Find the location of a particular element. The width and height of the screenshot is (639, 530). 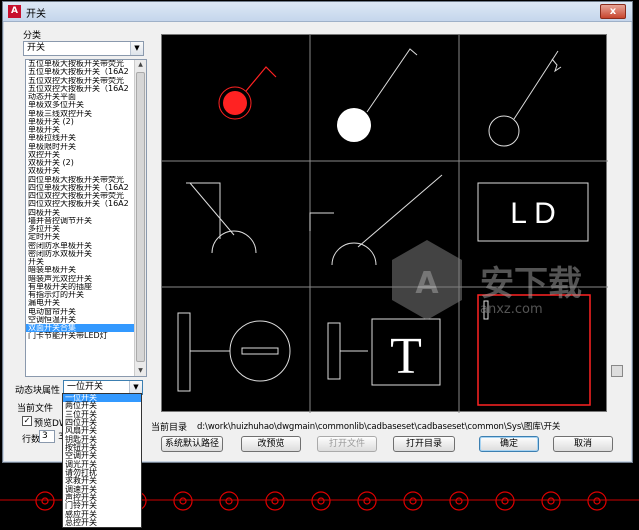

rows-input: 3 is located at coordinates (47, 436).